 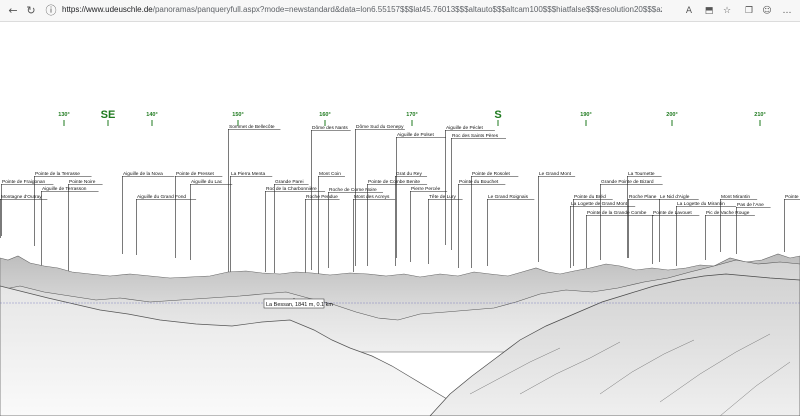 I want to click on peak-label: Dôme Sud du Genepy, so click(x=380, y=127).